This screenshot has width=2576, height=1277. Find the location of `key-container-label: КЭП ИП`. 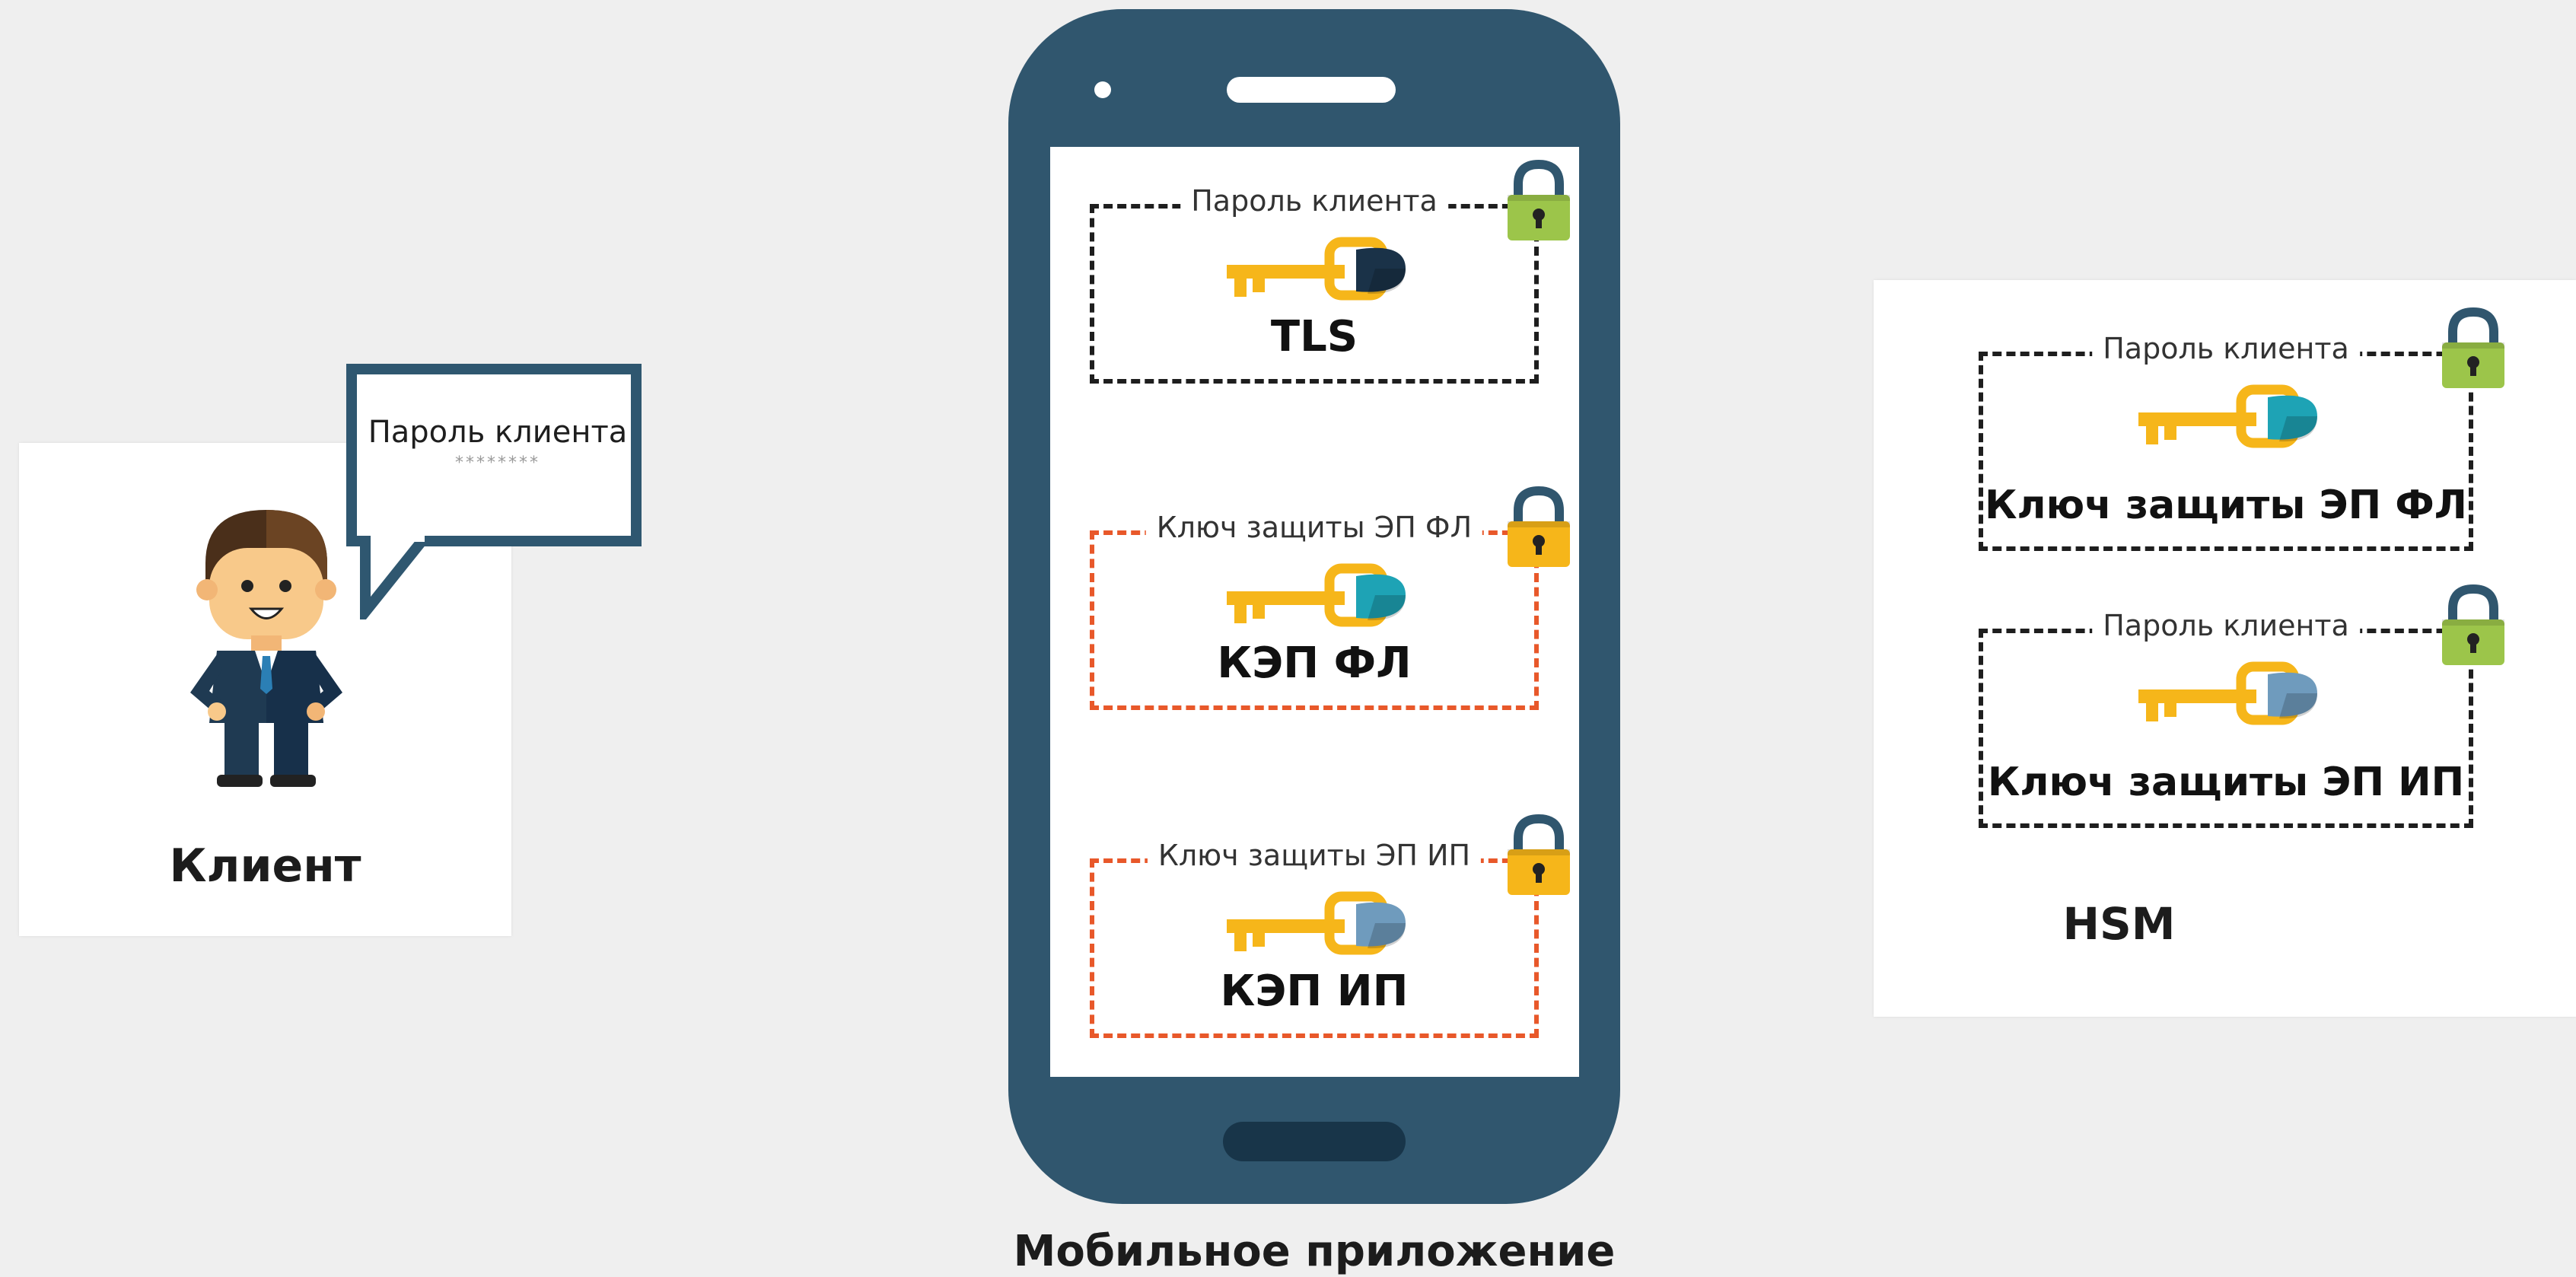

key-container-label: КЭП ИП is located at coordinates (1314, 991).